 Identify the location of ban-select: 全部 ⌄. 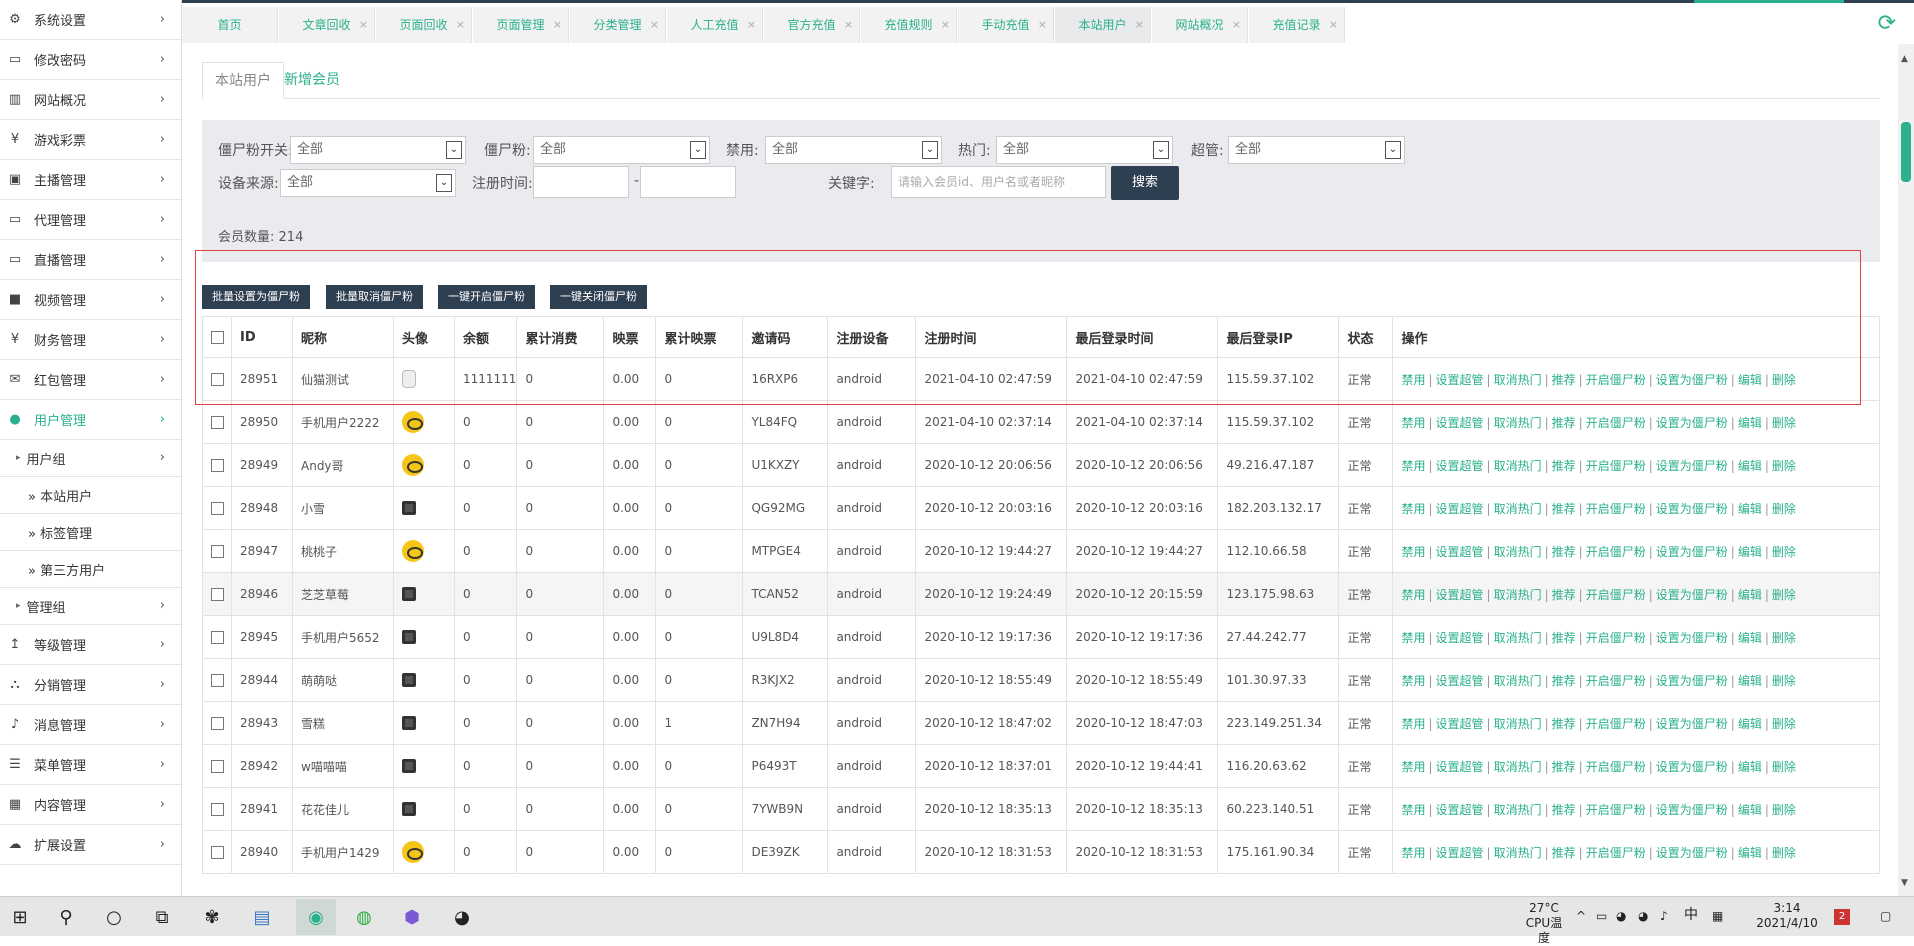
(853, 150).